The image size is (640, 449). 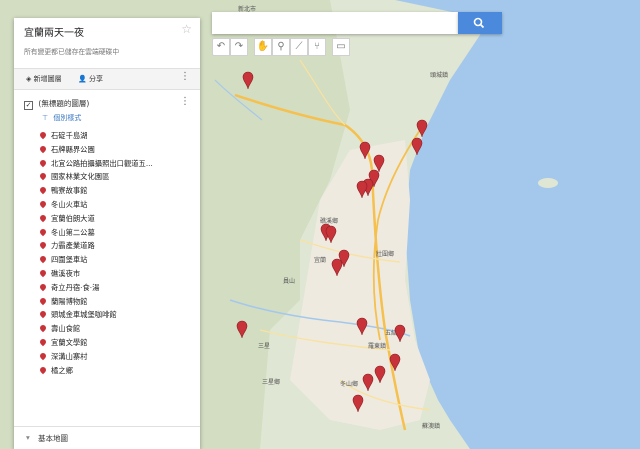 What do you see at coordinates (239, 47) in the screenshot?
I see `redo-icon: ↷` at bounding box center [239, 47].